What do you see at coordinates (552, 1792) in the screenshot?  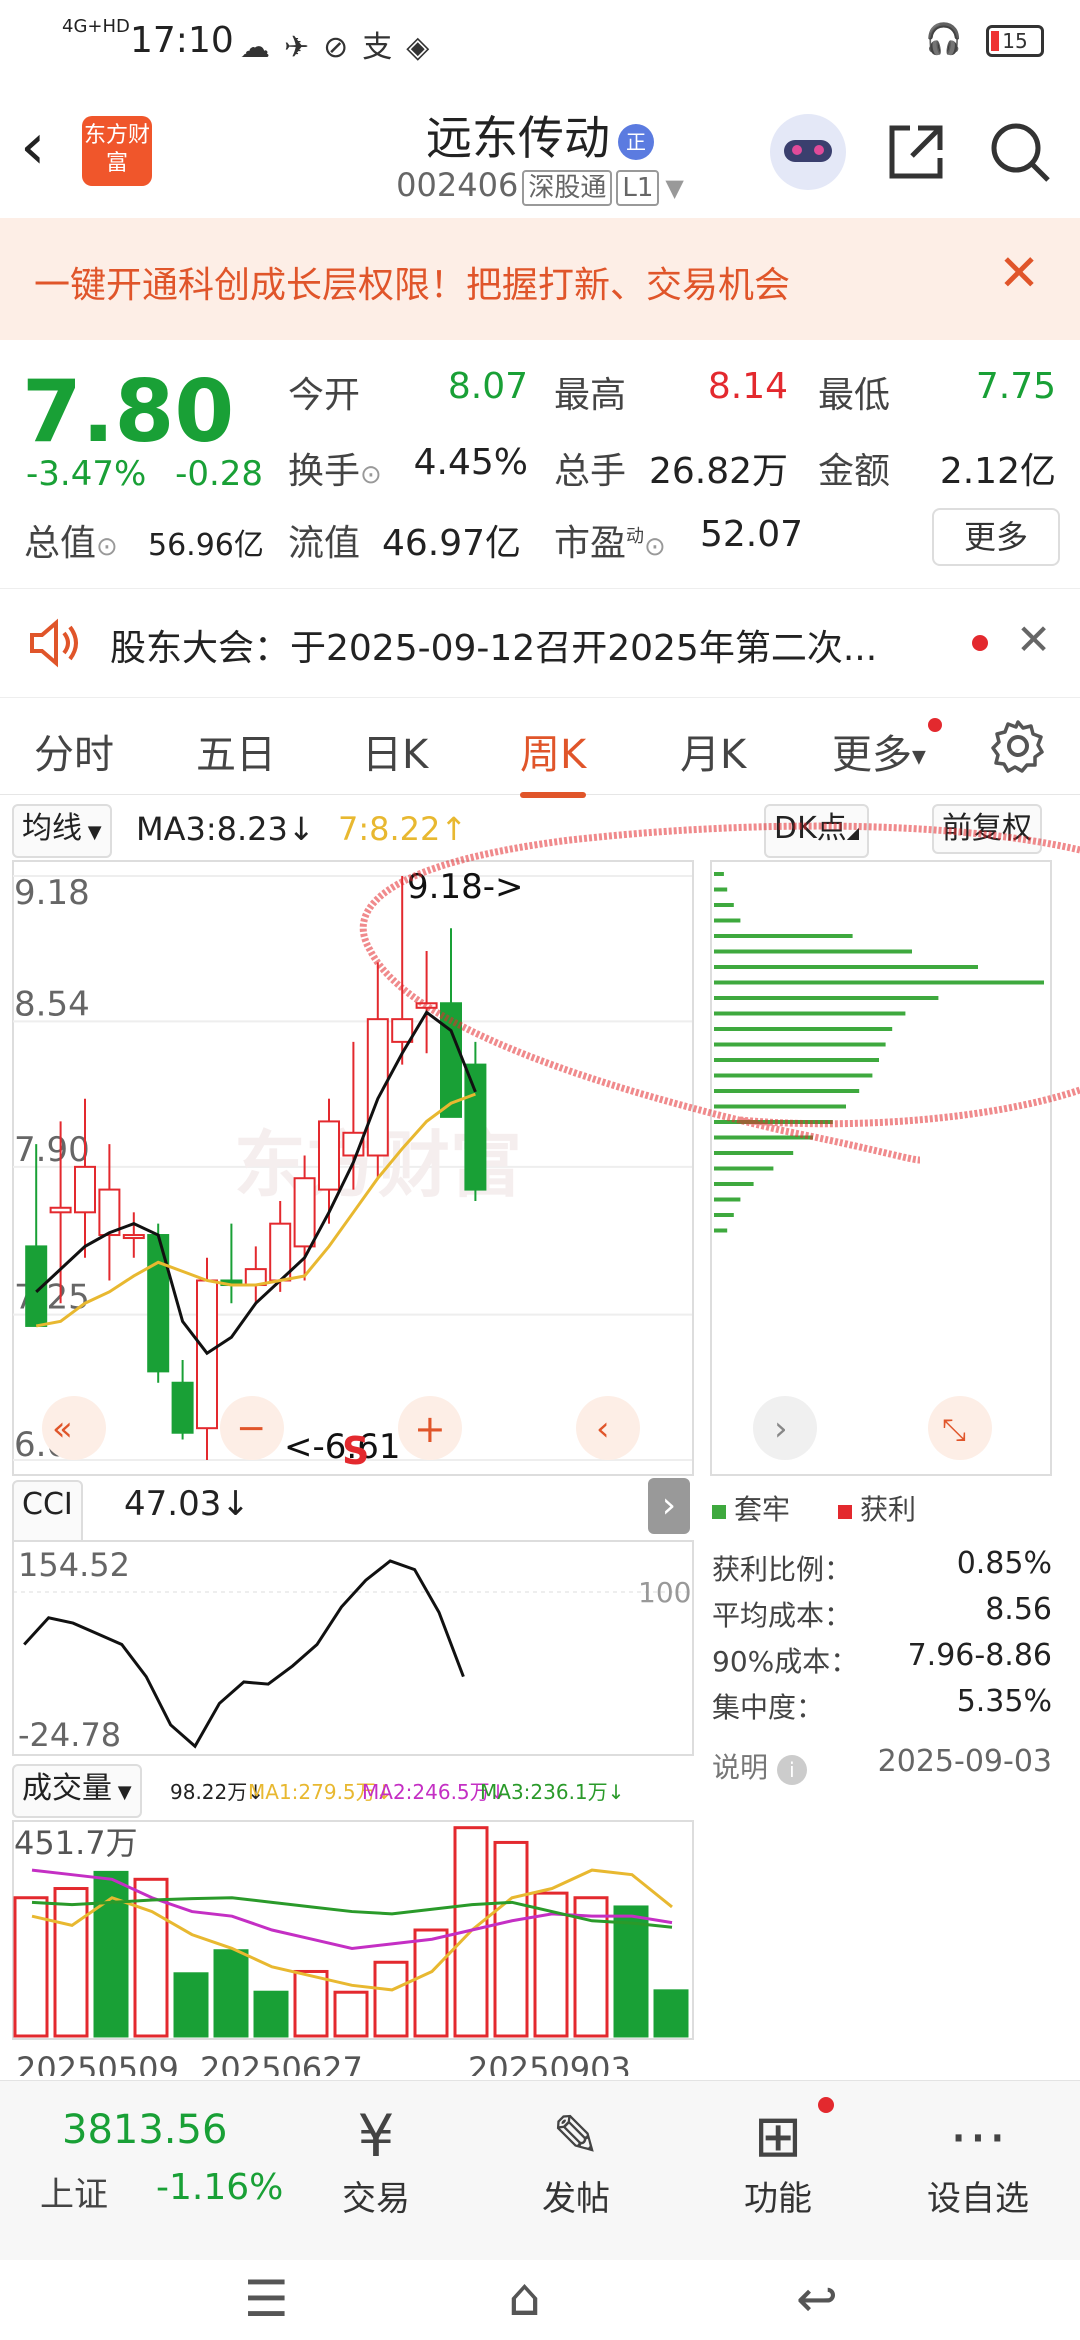 I see `volume-ma3: MA3:236.1万↓` at bounding box center [552, 1792].